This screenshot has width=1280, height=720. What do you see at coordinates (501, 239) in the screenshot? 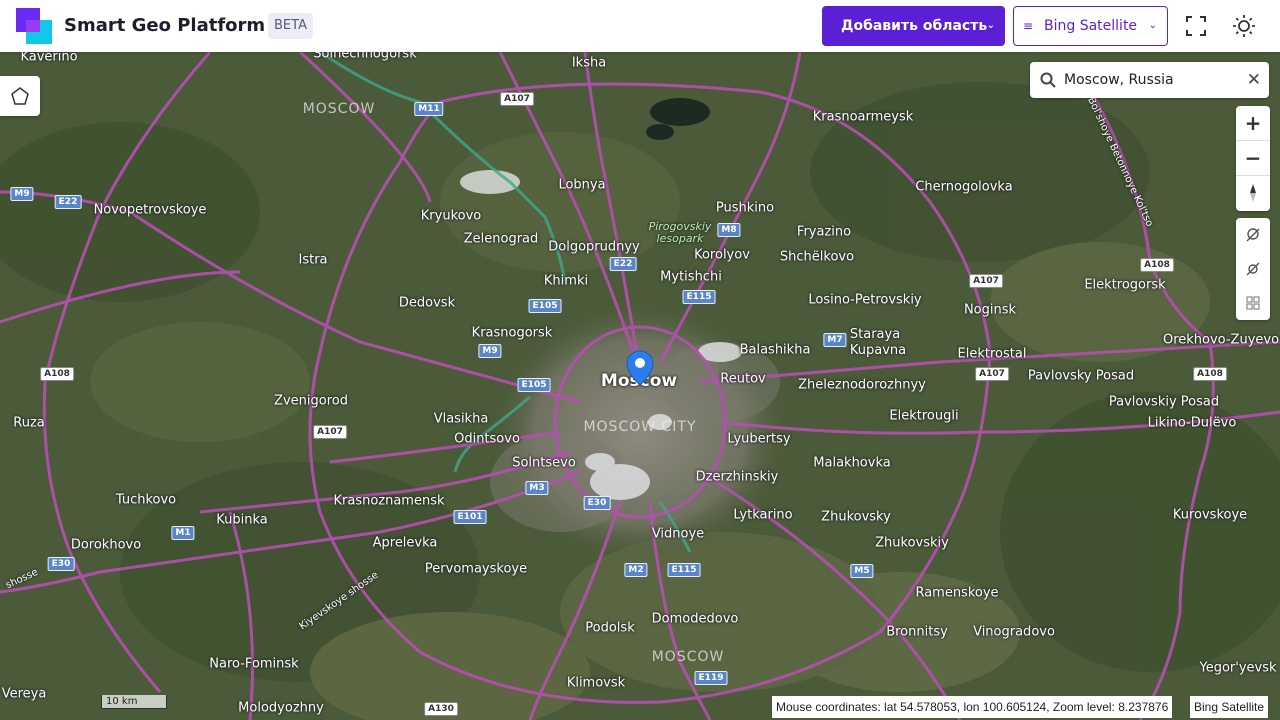
I see `place-label: Zelenograd` at bounding box center [501, 239].